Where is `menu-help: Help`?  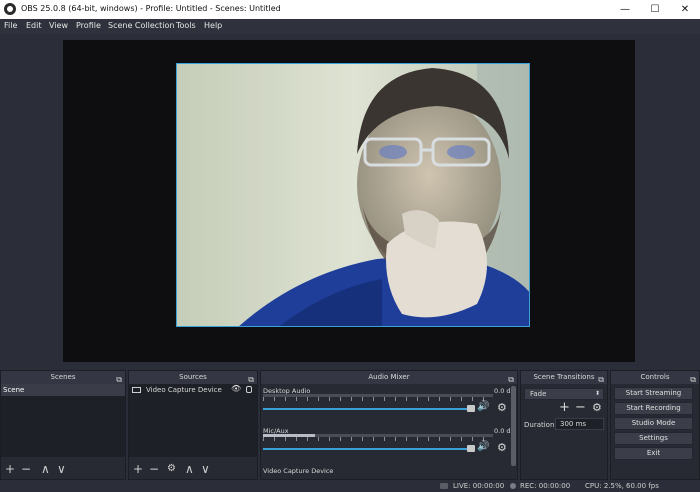 menu-help: Help is located at coordinates (213, 25).